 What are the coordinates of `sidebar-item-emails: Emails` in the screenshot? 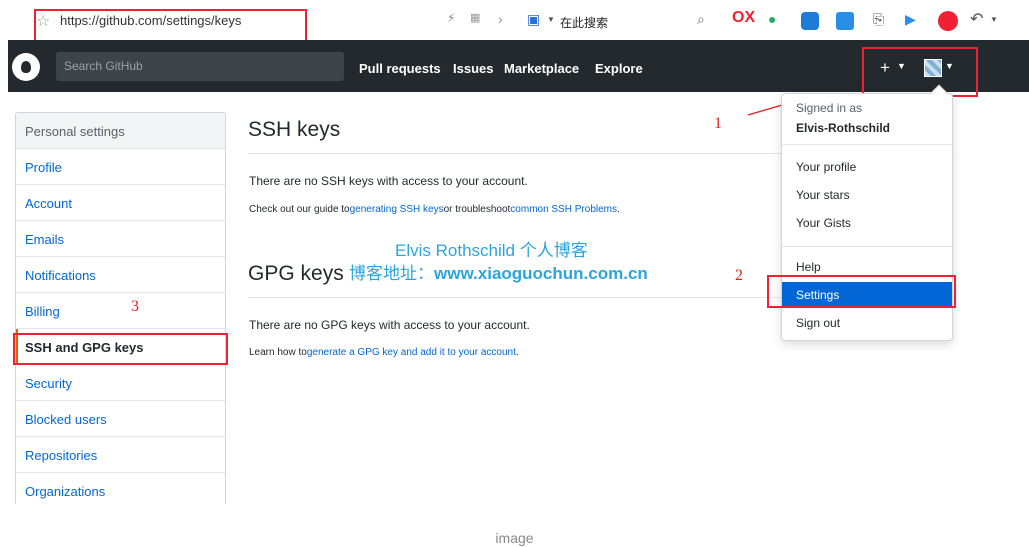 It's located at (120, 239).